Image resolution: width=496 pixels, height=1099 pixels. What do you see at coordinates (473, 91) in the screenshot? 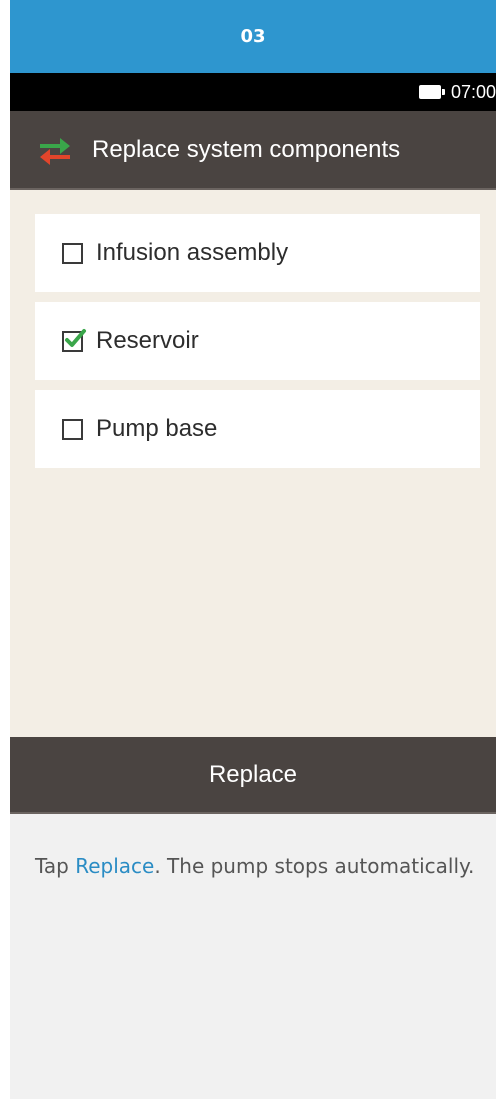
I see `status-time: 07:00` at bounding box center [473, 91].